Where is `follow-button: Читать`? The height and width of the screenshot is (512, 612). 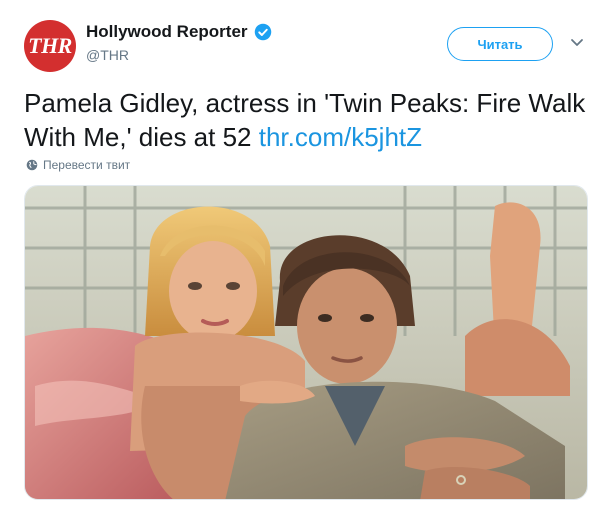 follow-button: Читать is located at coordinates (500, 44).